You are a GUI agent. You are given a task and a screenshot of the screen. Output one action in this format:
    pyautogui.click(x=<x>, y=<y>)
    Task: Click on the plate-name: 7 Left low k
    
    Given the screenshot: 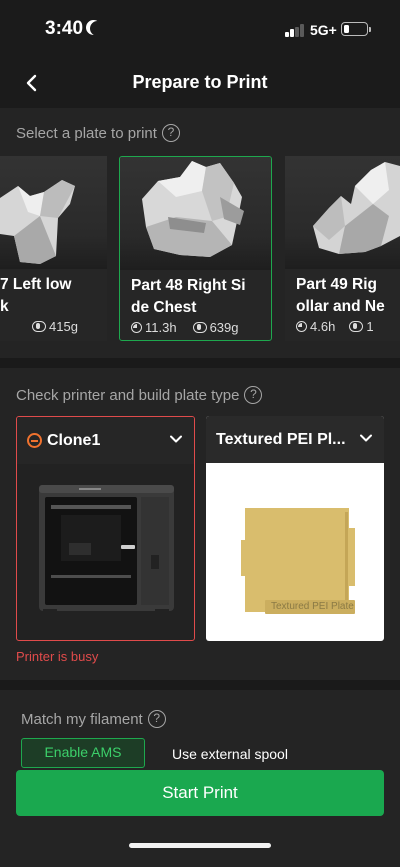 What is the action you would take?
    pyautogui.click(x=36, y=295)
    